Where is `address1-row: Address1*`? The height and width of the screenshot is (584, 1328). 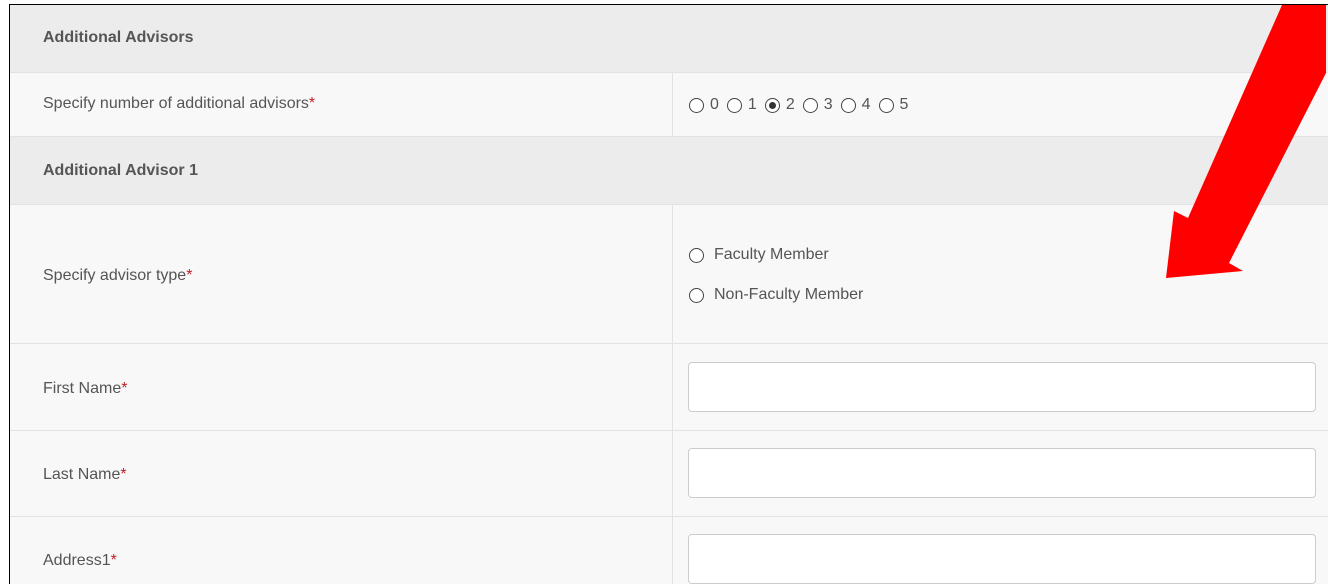
address1-row: Address1* is located at coordinates (669, 550).